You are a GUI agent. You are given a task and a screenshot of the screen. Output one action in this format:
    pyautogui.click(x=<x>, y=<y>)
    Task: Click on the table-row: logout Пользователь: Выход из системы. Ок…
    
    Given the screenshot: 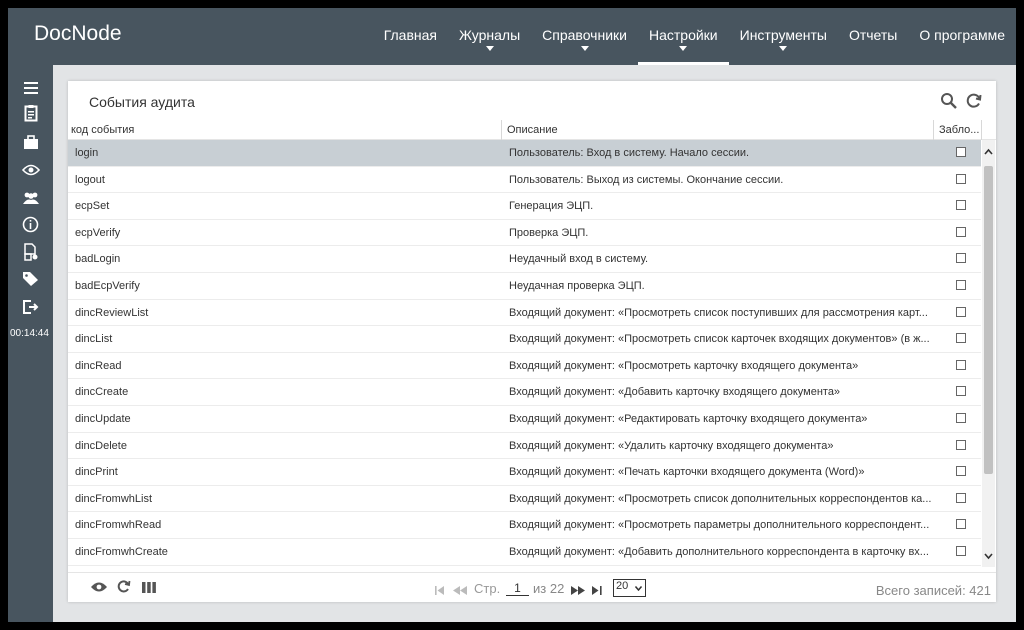 What is the action you would take?
    pyautogui.click(x=524, y=180)
    